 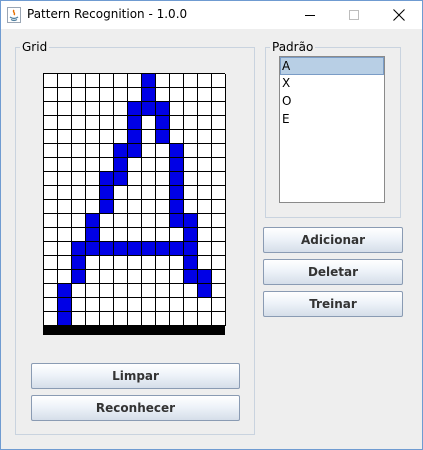 What do you see at coordinates (332, 84) in the screenshot?
I see `pattern-list-item: X` at bounding box center [332, 84].